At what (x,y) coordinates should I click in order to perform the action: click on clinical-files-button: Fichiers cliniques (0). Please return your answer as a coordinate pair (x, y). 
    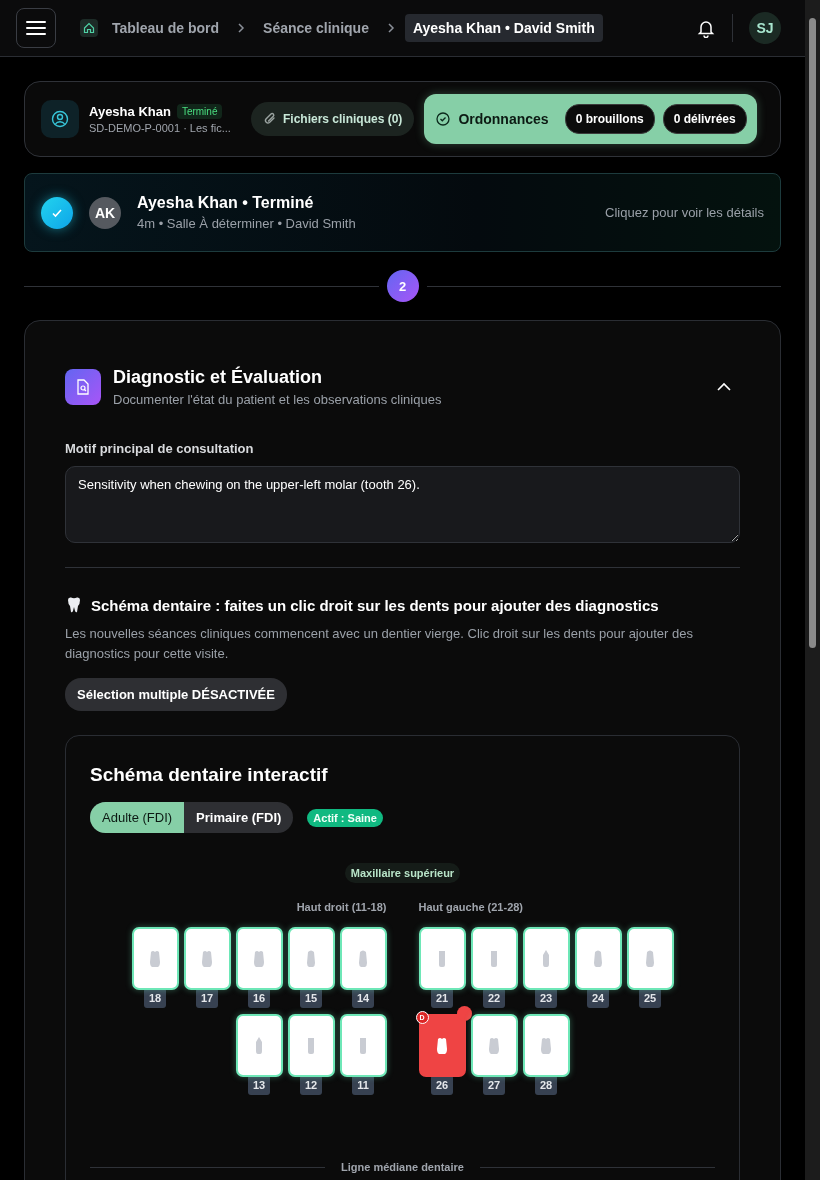
    Looking at the image, I should click on (333, 119).